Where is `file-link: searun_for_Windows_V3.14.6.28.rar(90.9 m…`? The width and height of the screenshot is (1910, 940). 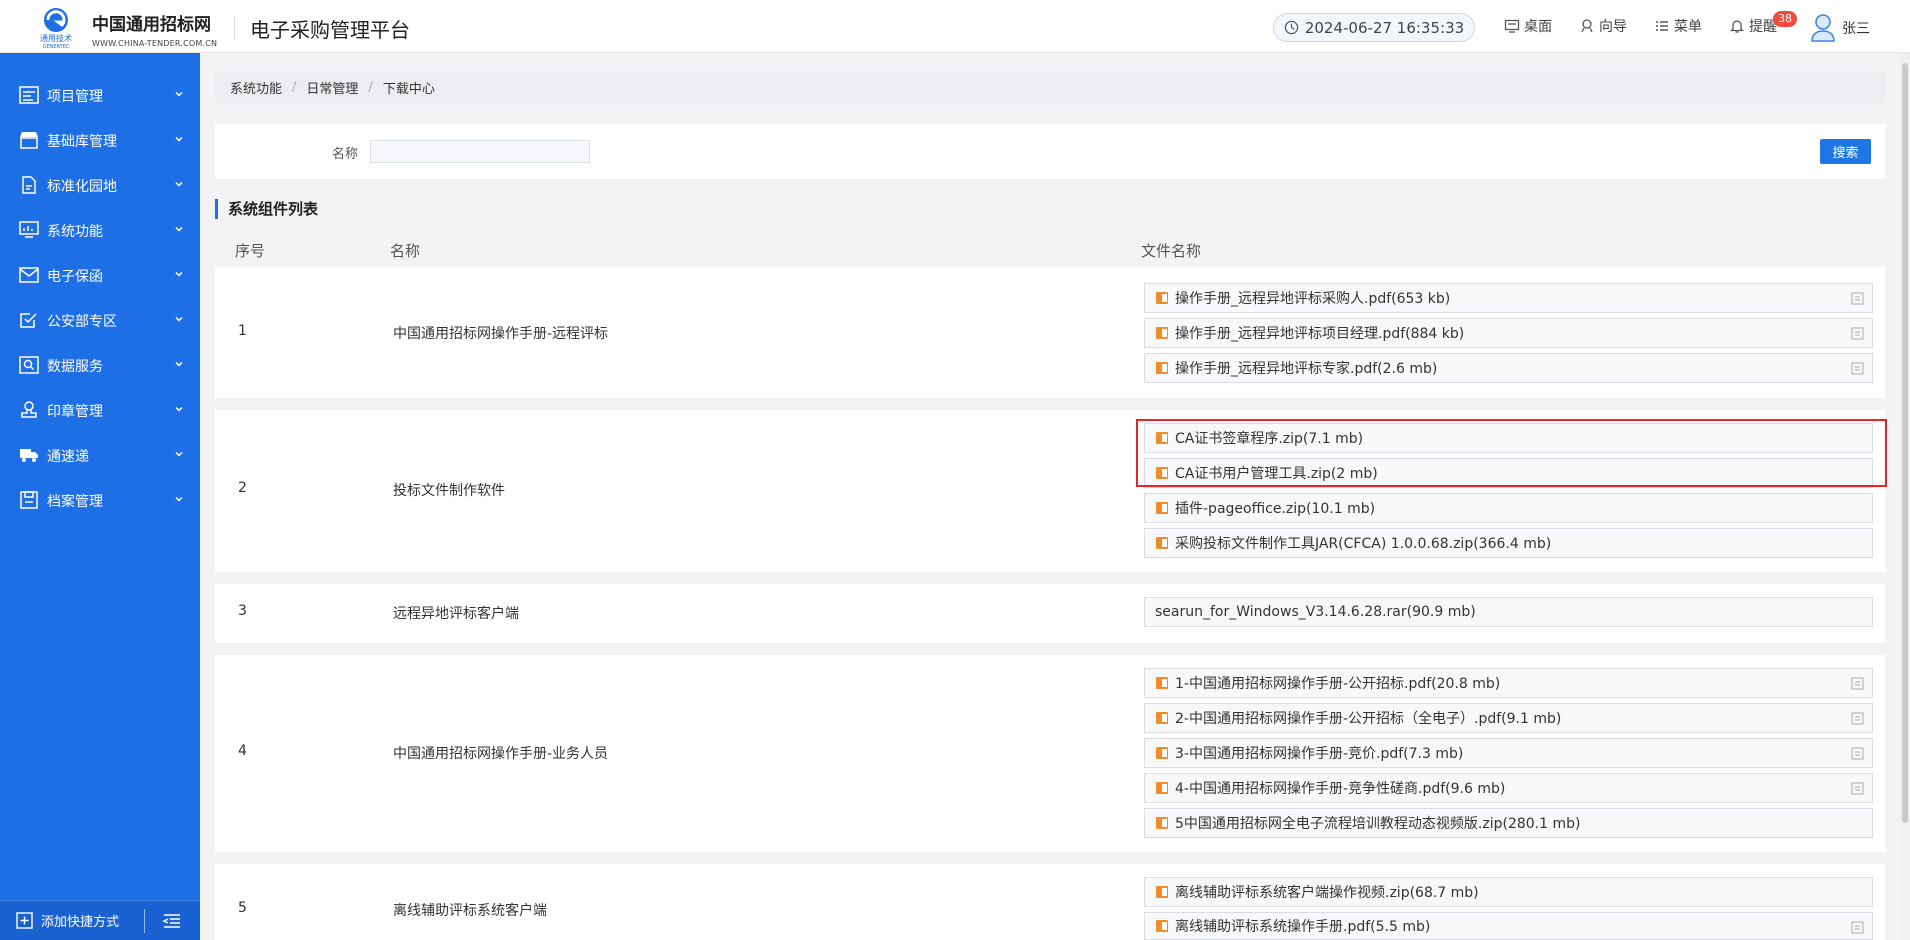 file-link: searun_for_Windows_V3.14.6.28.rar(90.9 m… is located at coordinates (1508, 612).